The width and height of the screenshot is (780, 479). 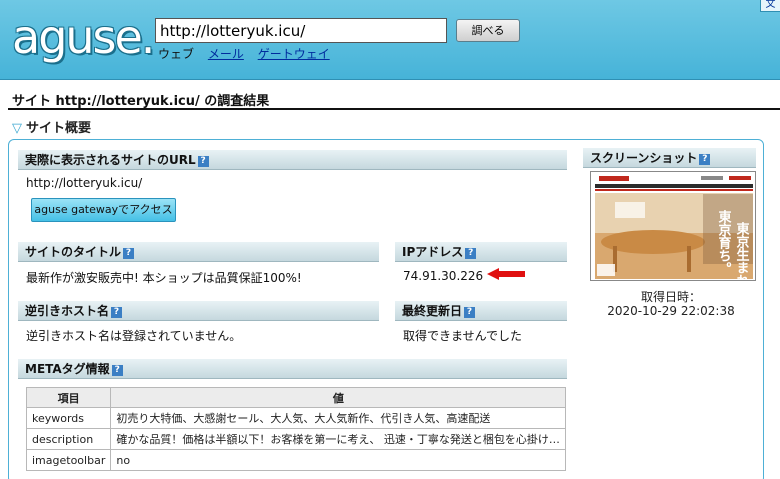 What do you see at coordinates (103, 210) in the screenshot?
I see `gateway-access-button: aguse gatewayでアクセス` at bounding box center [103, 210].